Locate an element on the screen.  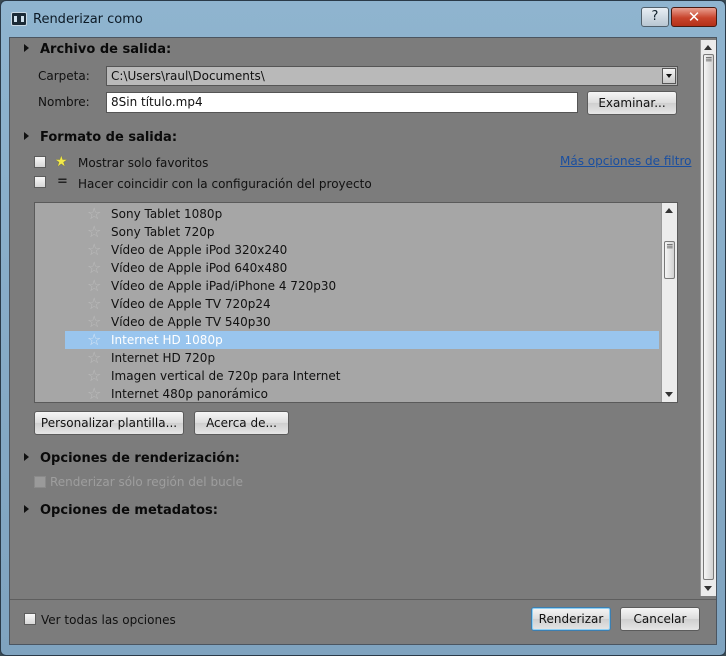
help-button: ? is located at coordinates (655, 17).